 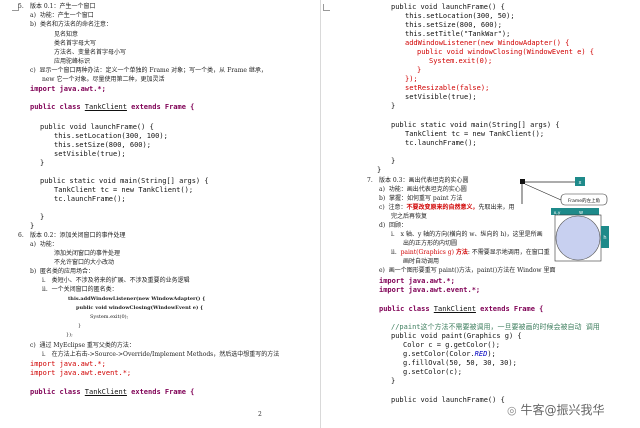 What do you see at coordinates (451, 345) in the screenshot?
I see `code-line: Color c = g.getColor();` at bounding box center [451, 345].